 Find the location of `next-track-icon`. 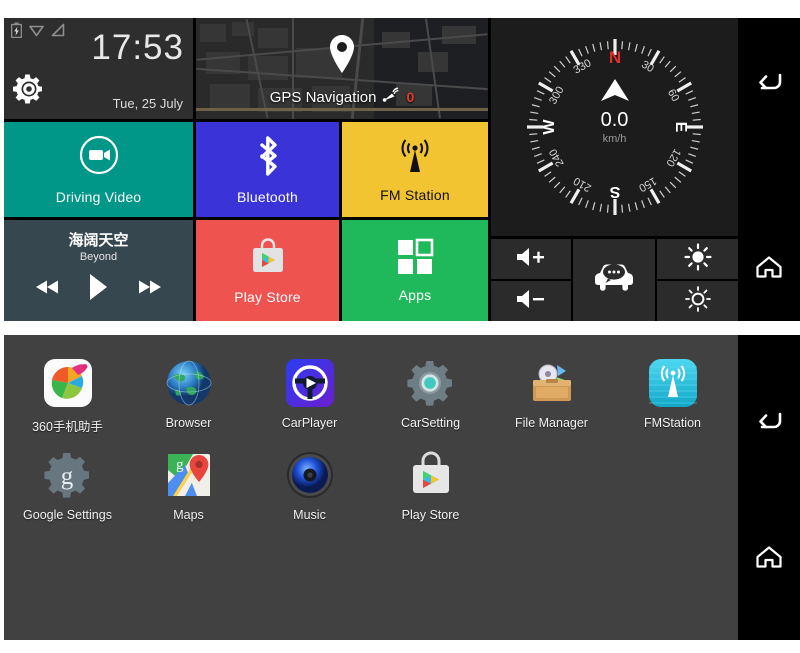

next-track-icon is located at coordinates (149, 289).